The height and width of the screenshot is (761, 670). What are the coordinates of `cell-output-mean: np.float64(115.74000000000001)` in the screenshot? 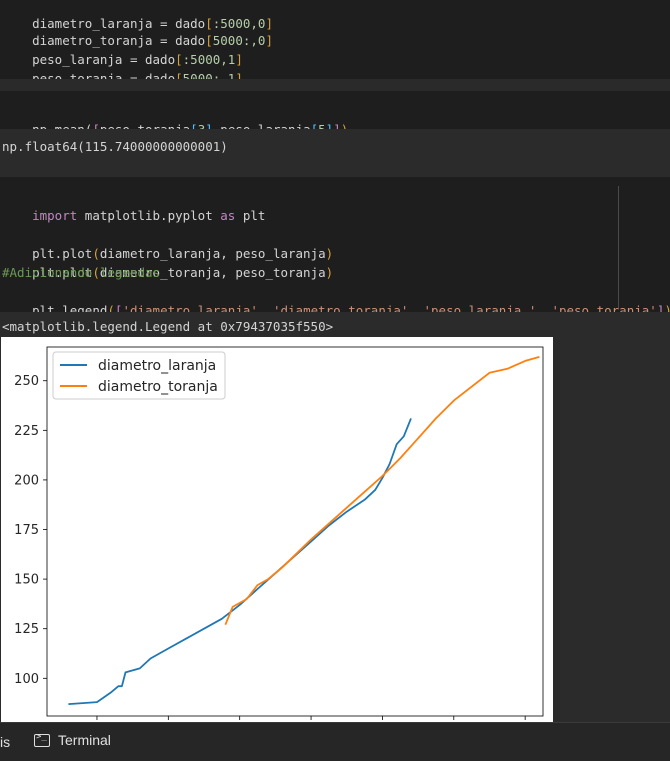 It's located at (335, 153).